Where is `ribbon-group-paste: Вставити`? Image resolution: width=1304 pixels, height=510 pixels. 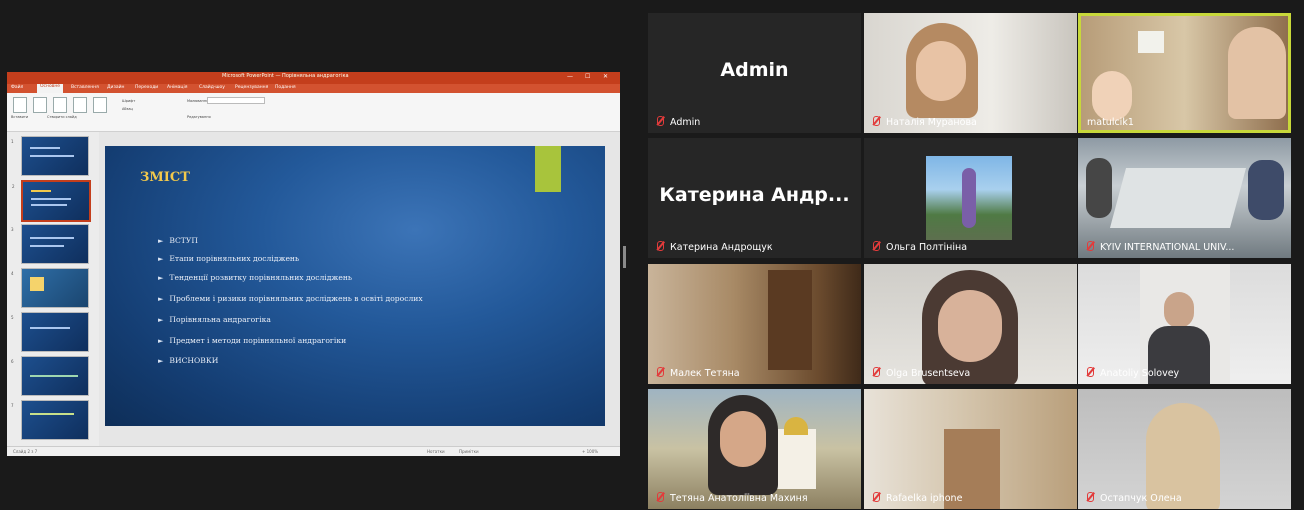
ribbon-group-paste: Вставити is located at coordinates (20, 117).